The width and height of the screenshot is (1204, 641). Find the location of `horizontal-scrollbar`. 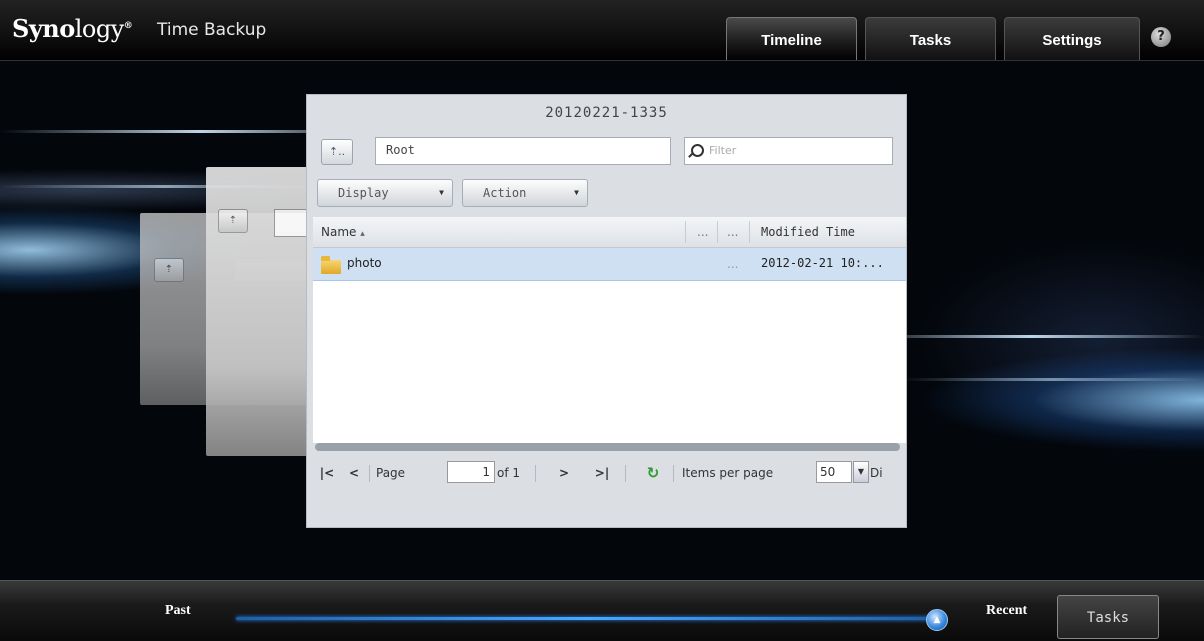

horizontal-scrollbar is located at coordinates (607, 447).